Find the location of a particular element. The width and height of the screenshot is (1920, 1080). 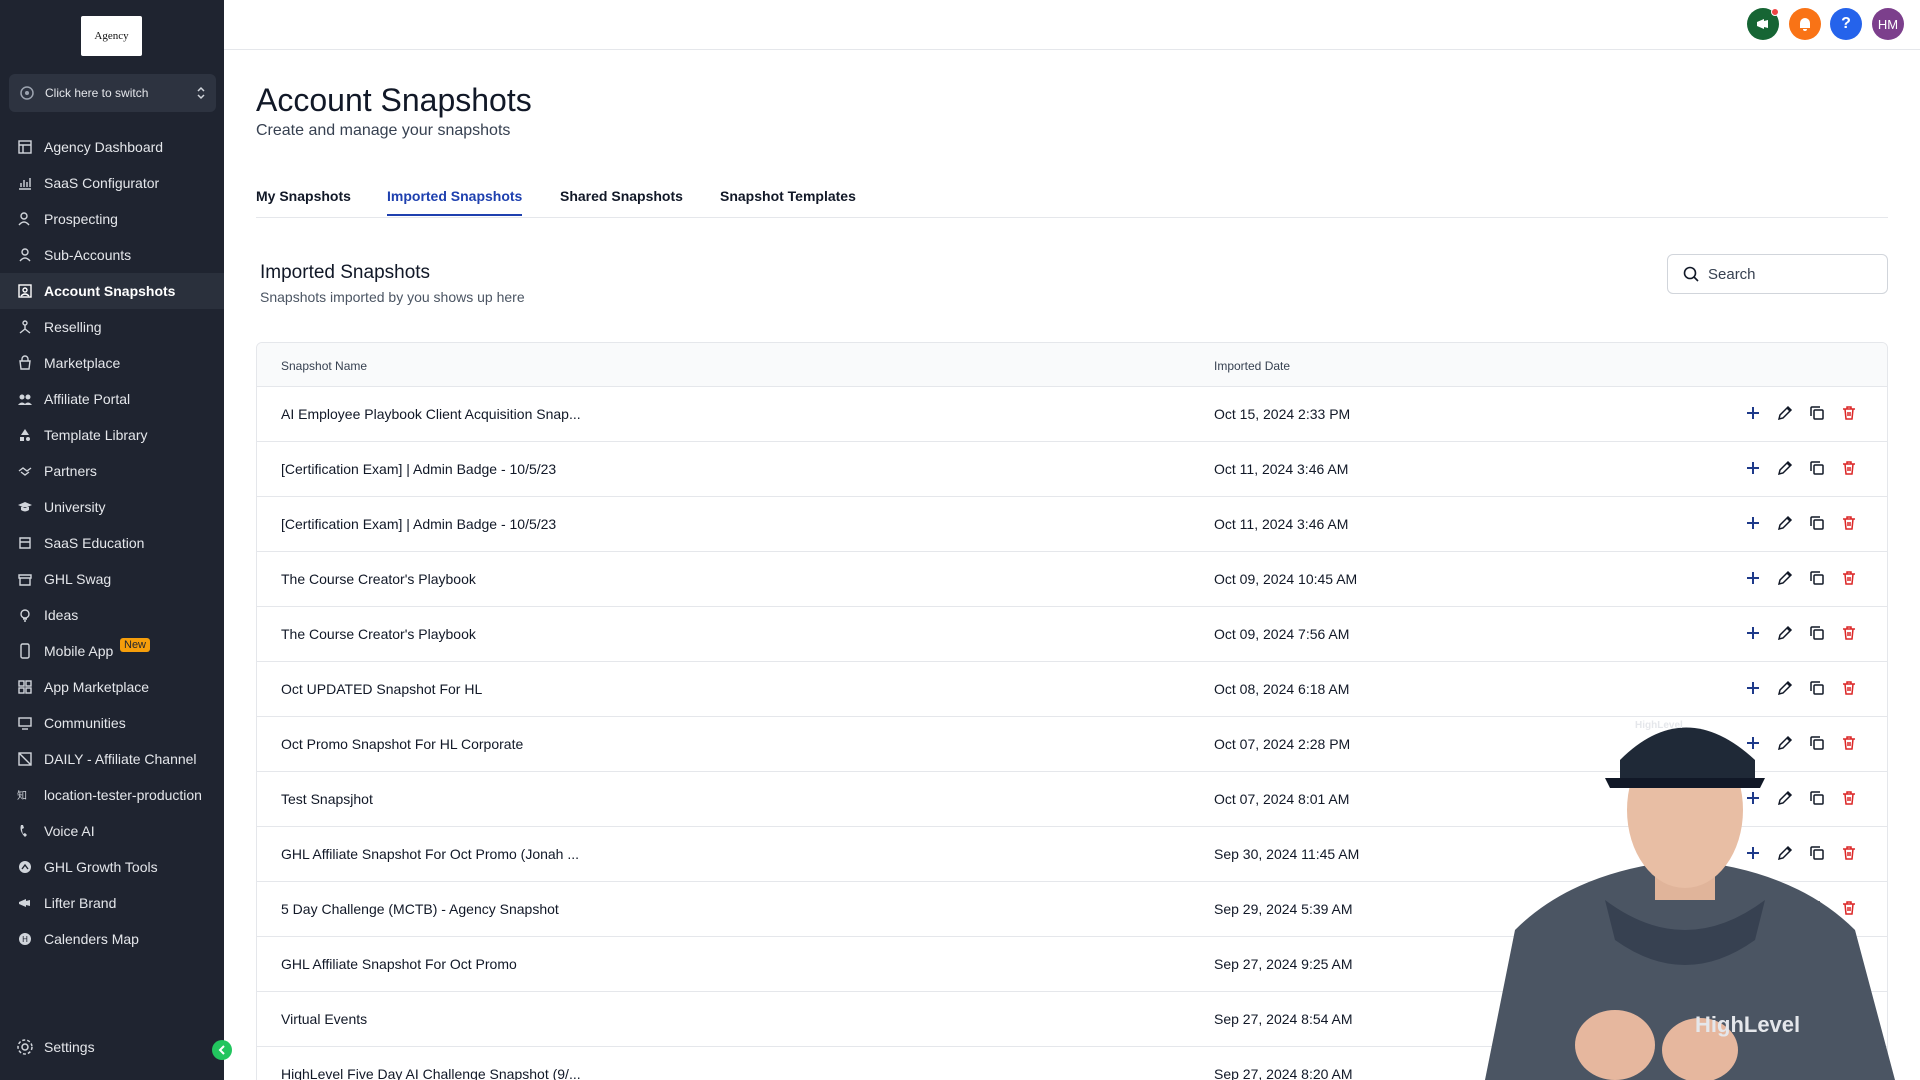

sidebar-item-lifter-brand: Lifter Brand is located at coordinates (112, 903).